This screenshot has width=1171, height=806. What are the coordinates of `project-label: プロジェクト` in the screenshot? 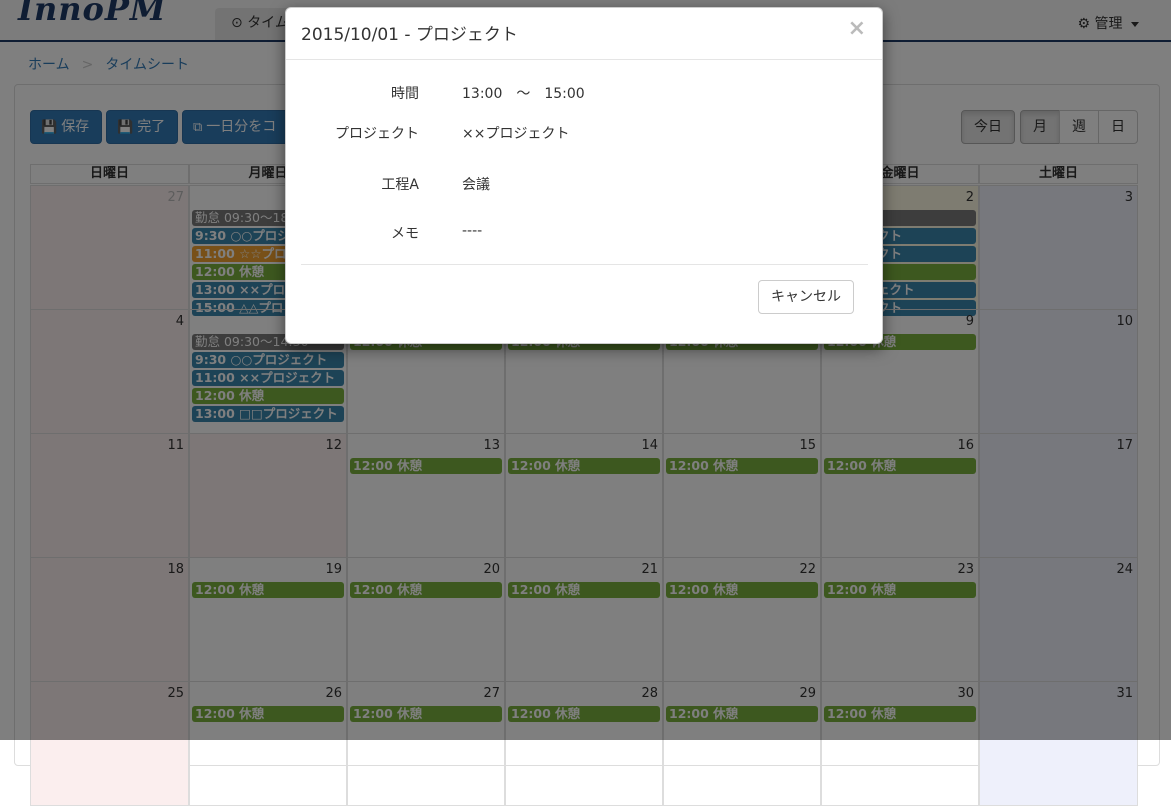 It's located at (377, 134).